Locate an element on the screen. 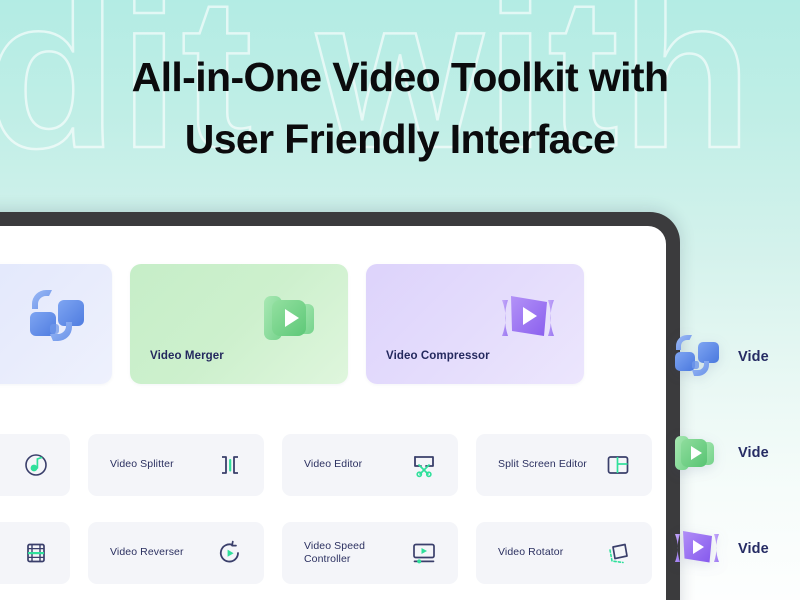 The image size is (800, 600). tool-tile-label: Video Splitter is located at coordinates (142, 464).